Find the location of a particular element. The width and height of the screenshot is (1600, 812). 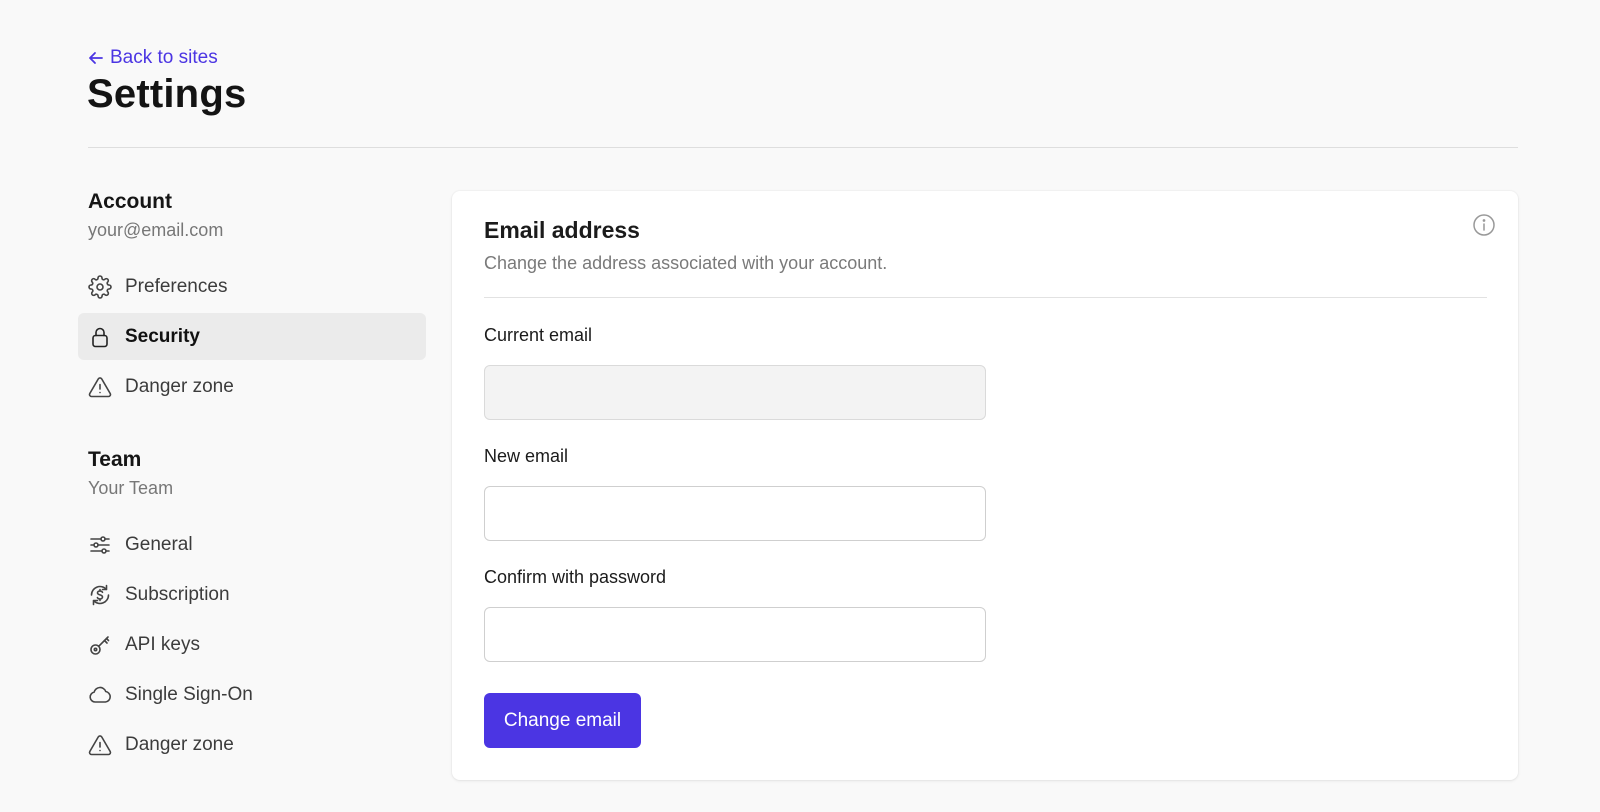

new-email-field is located at coordinates (735, 513).